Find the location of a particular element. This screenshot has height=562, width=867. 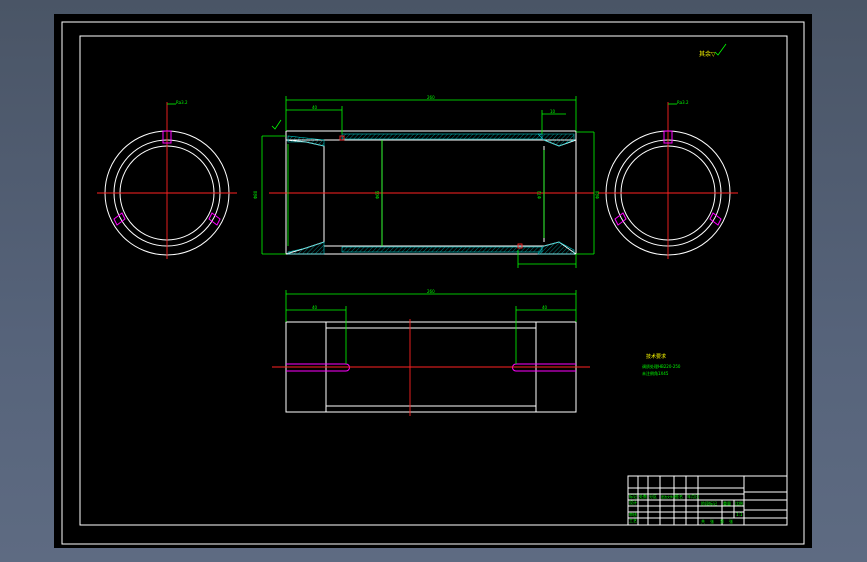

left-ring-mark: Ra3.2 is located at coordinates (182, 102).